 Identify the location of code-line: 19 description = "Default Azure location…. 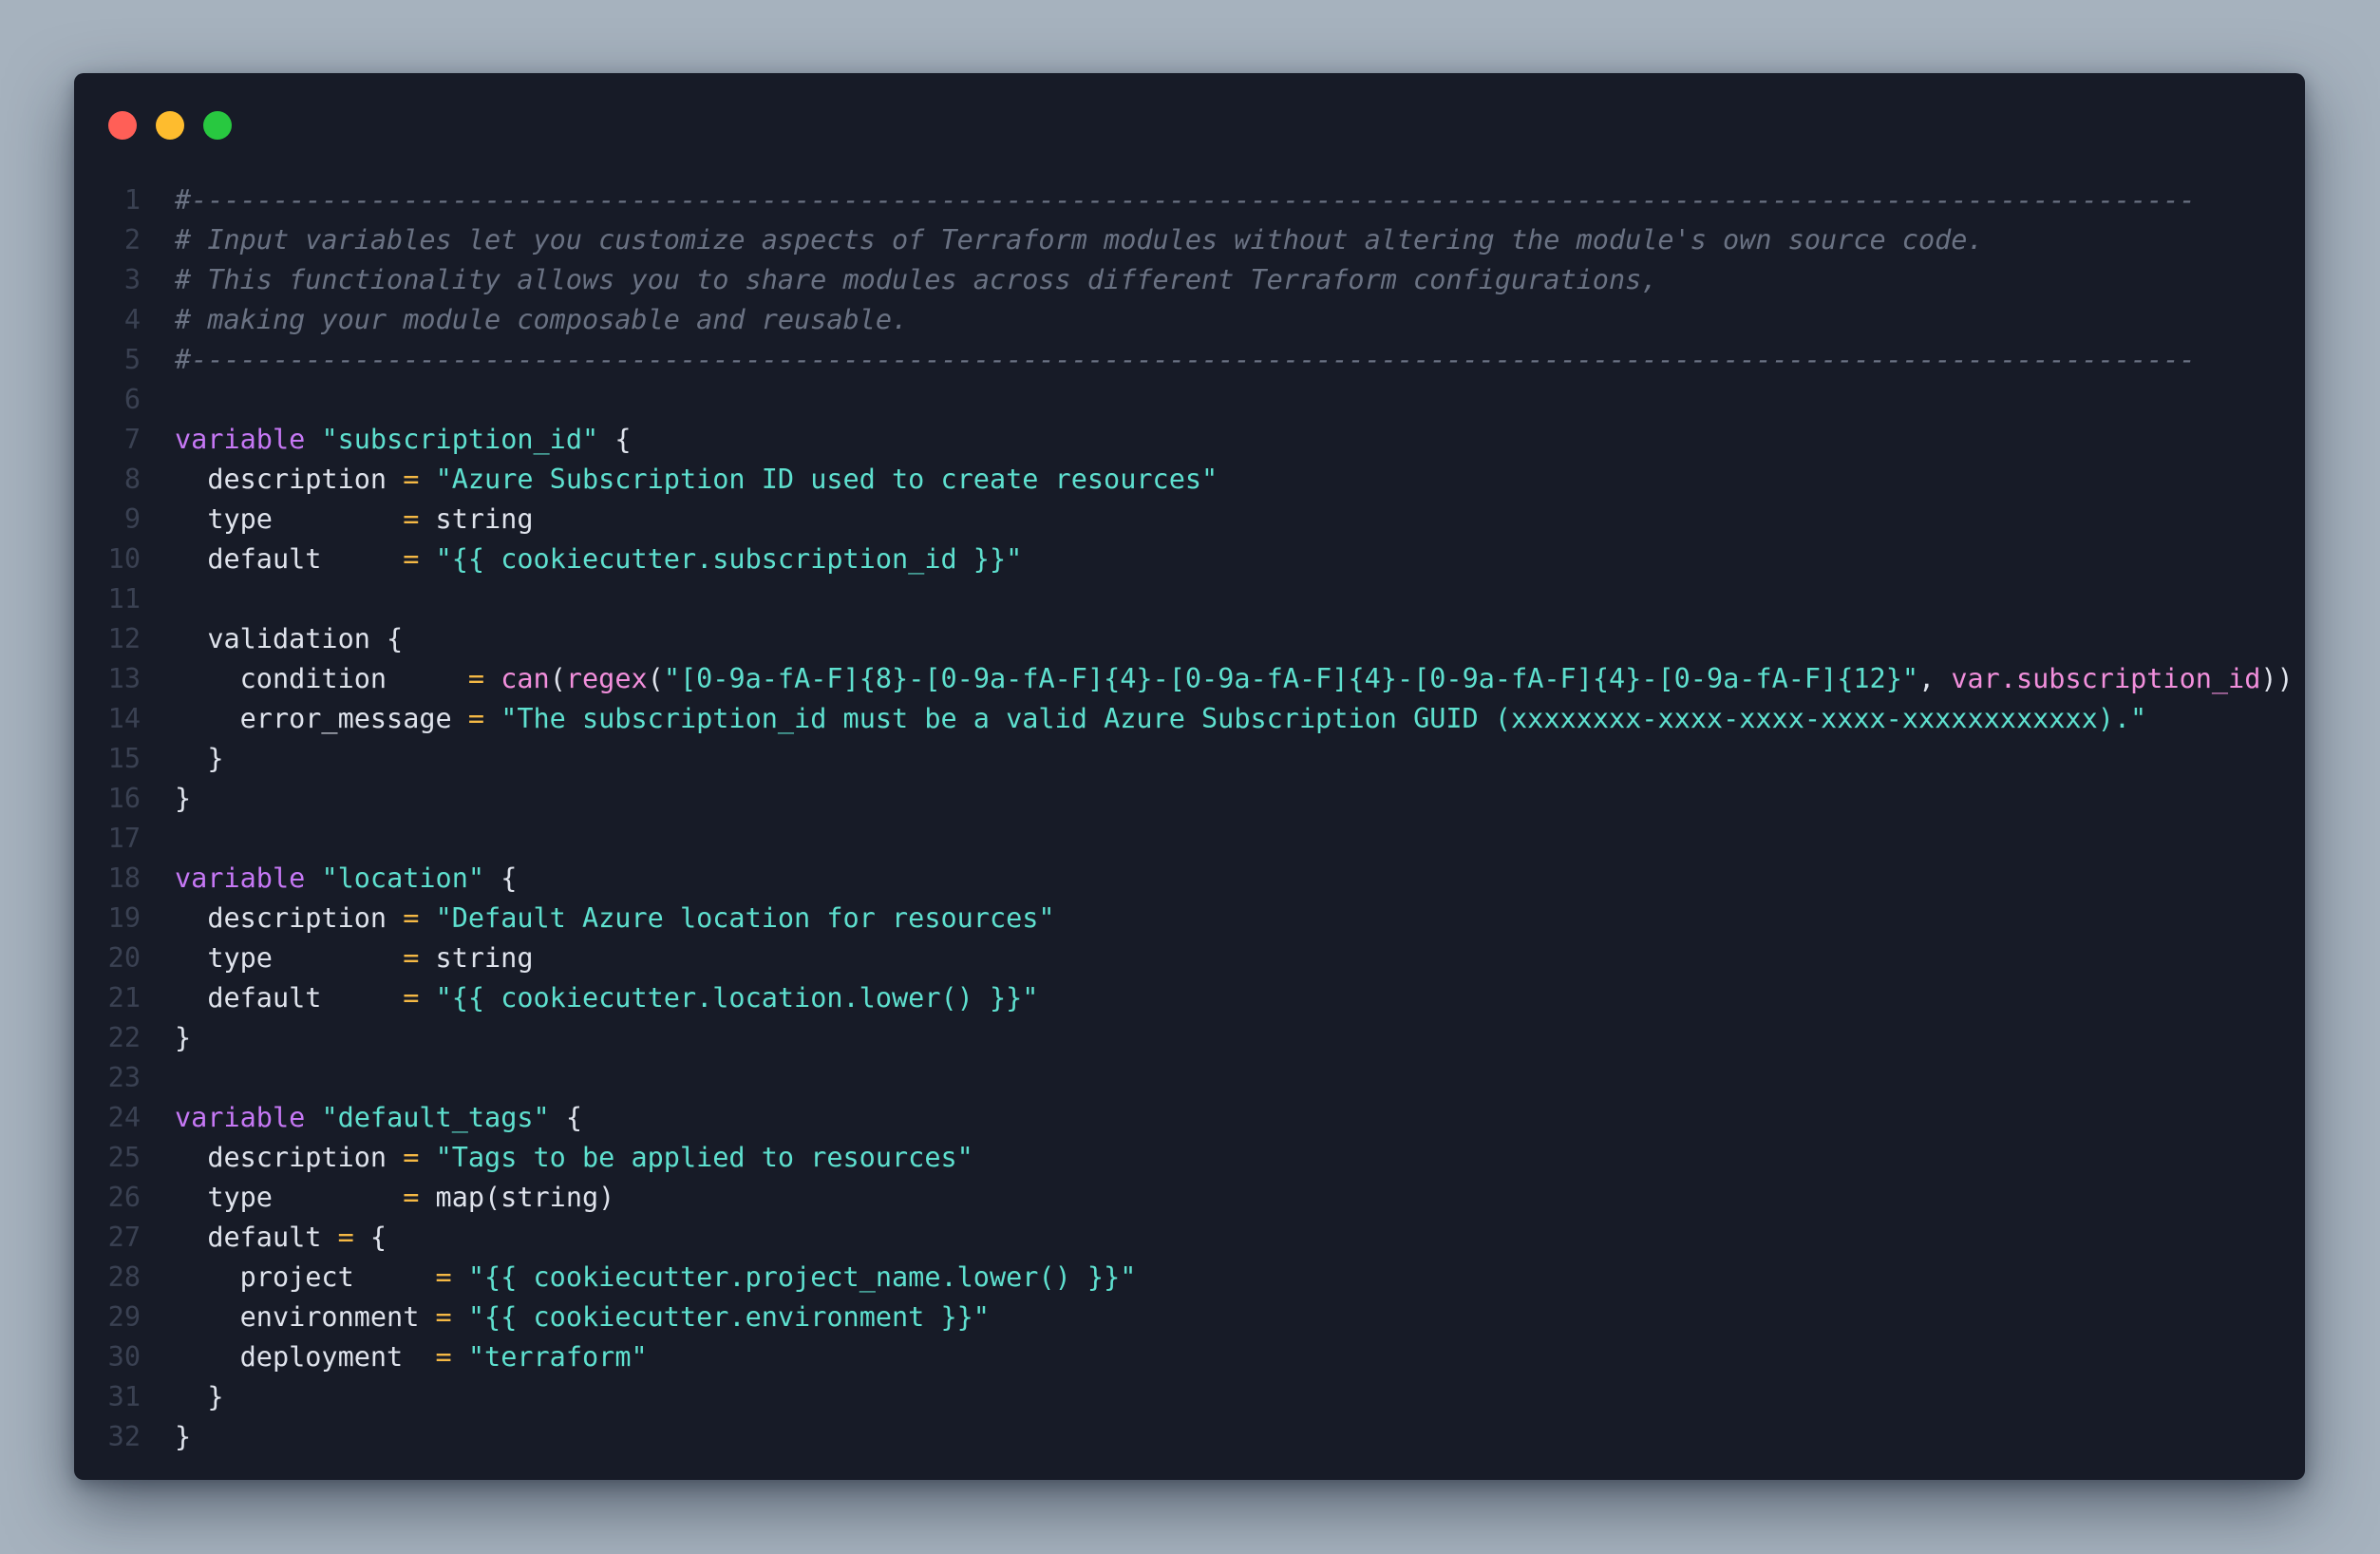
(1189, 918).